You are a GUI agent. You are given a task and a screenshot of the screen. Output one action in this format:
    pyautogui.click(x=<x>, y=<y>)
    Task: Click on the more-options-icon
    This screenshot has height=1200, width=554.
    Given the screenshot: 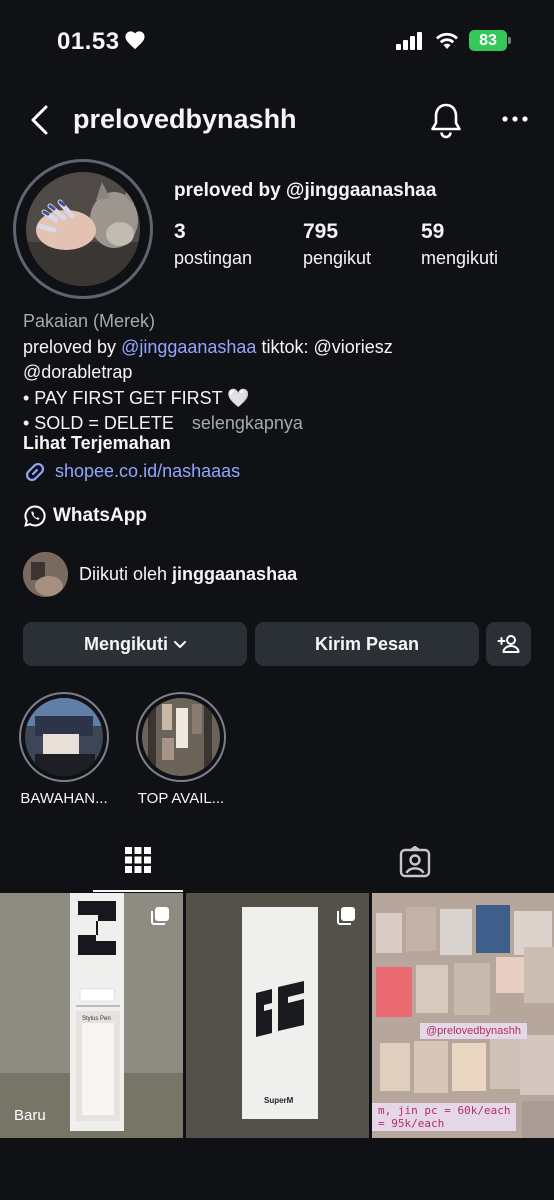 What is the action you would take?
    pyautogui.click(x=515, y=119)
    